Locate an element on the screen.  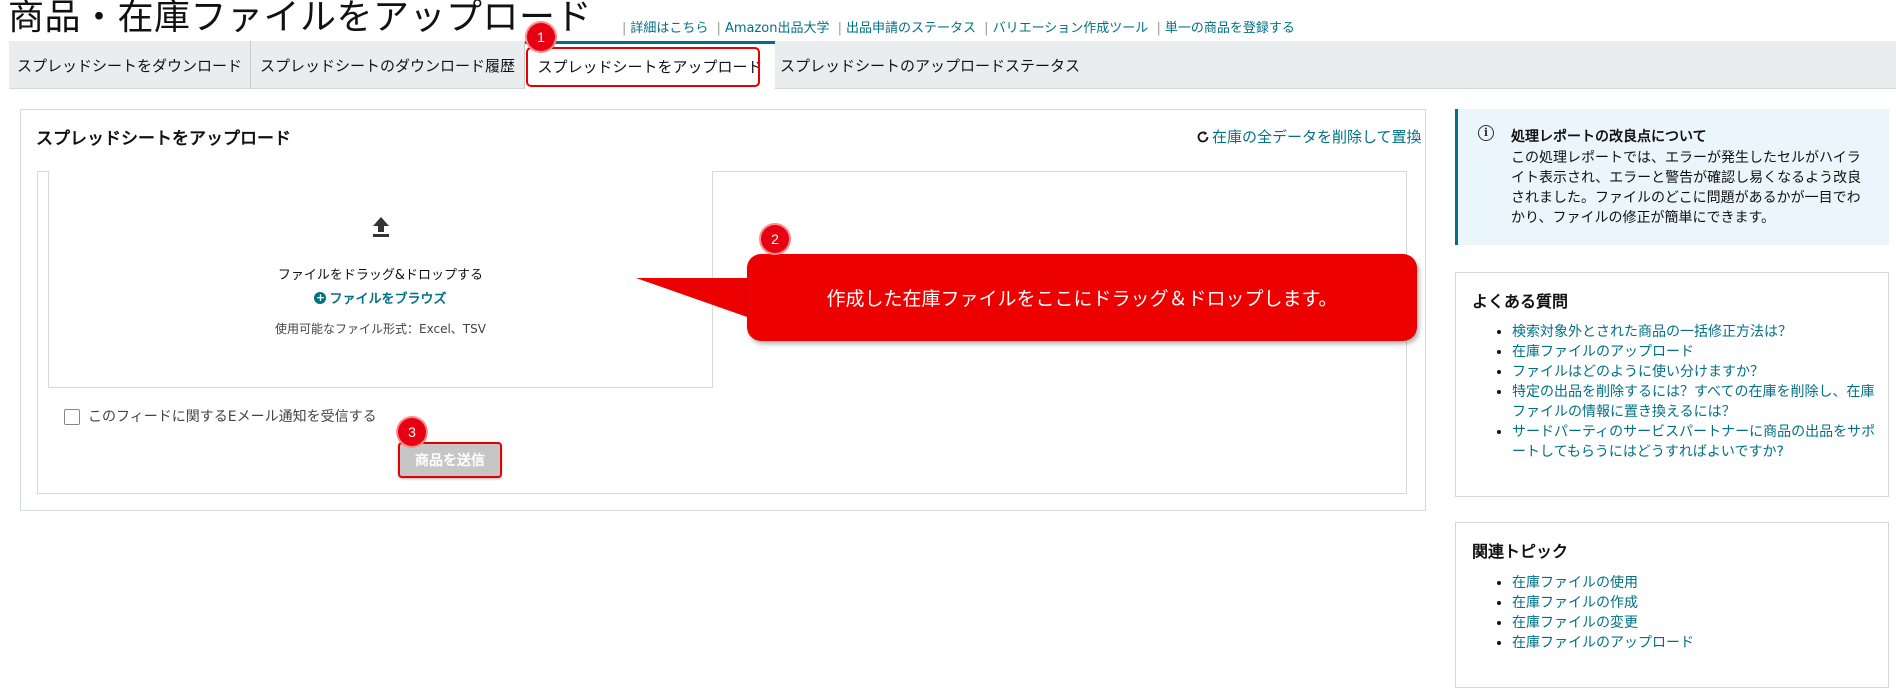
tab-upload-spreadsheet: スプレッドシートをアップロード is located at coordinates (650, 65).